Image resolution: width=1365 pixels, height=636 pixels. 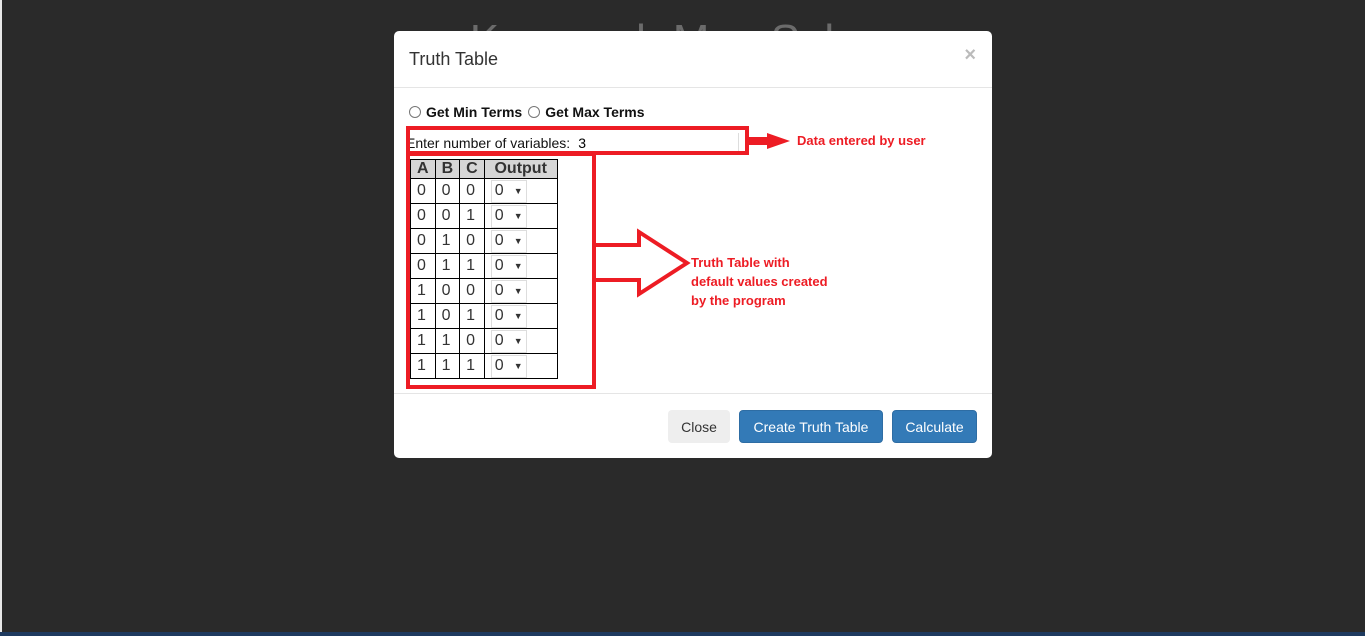 What do you see at coordinates (415, 112) in the screenshot?
I see `min-terms-radio` at bounding box center [415, 112].